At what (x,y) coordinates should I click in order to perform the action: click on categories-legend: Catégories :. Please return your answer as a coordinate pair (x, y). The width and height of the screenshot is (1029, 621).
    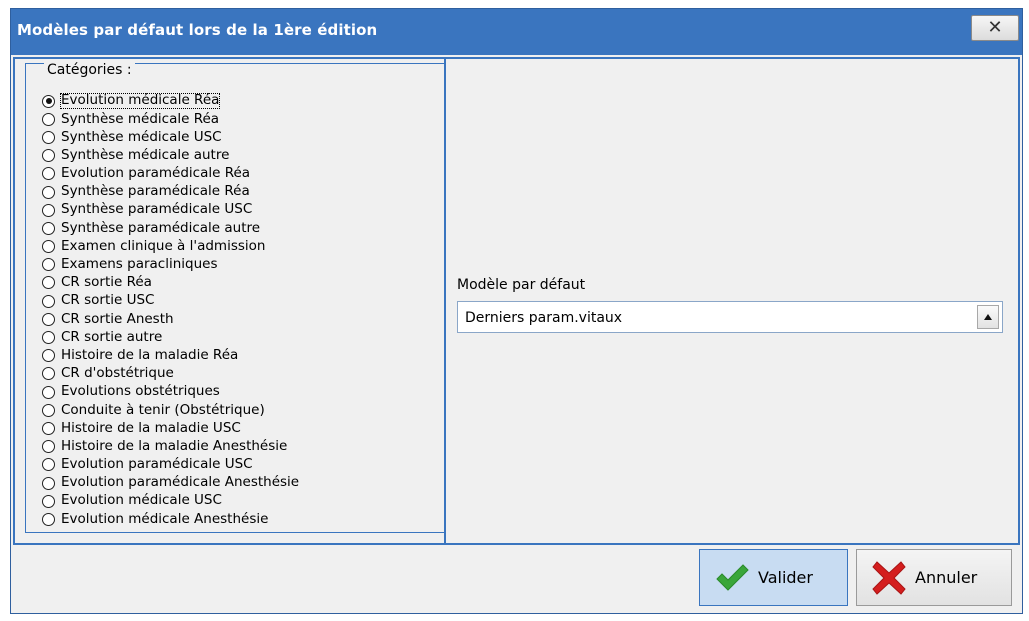
    Looking at the image, I should click on (89, 70).